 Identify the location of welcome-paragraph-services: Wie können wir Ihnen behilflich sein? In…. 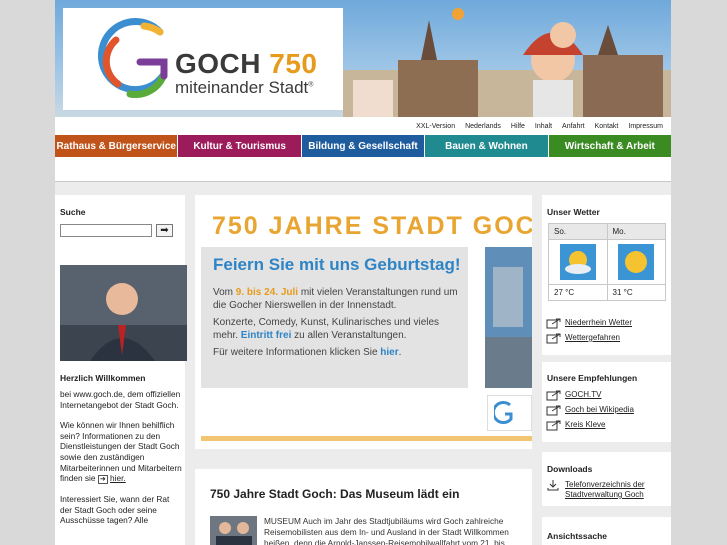
(121, 452).